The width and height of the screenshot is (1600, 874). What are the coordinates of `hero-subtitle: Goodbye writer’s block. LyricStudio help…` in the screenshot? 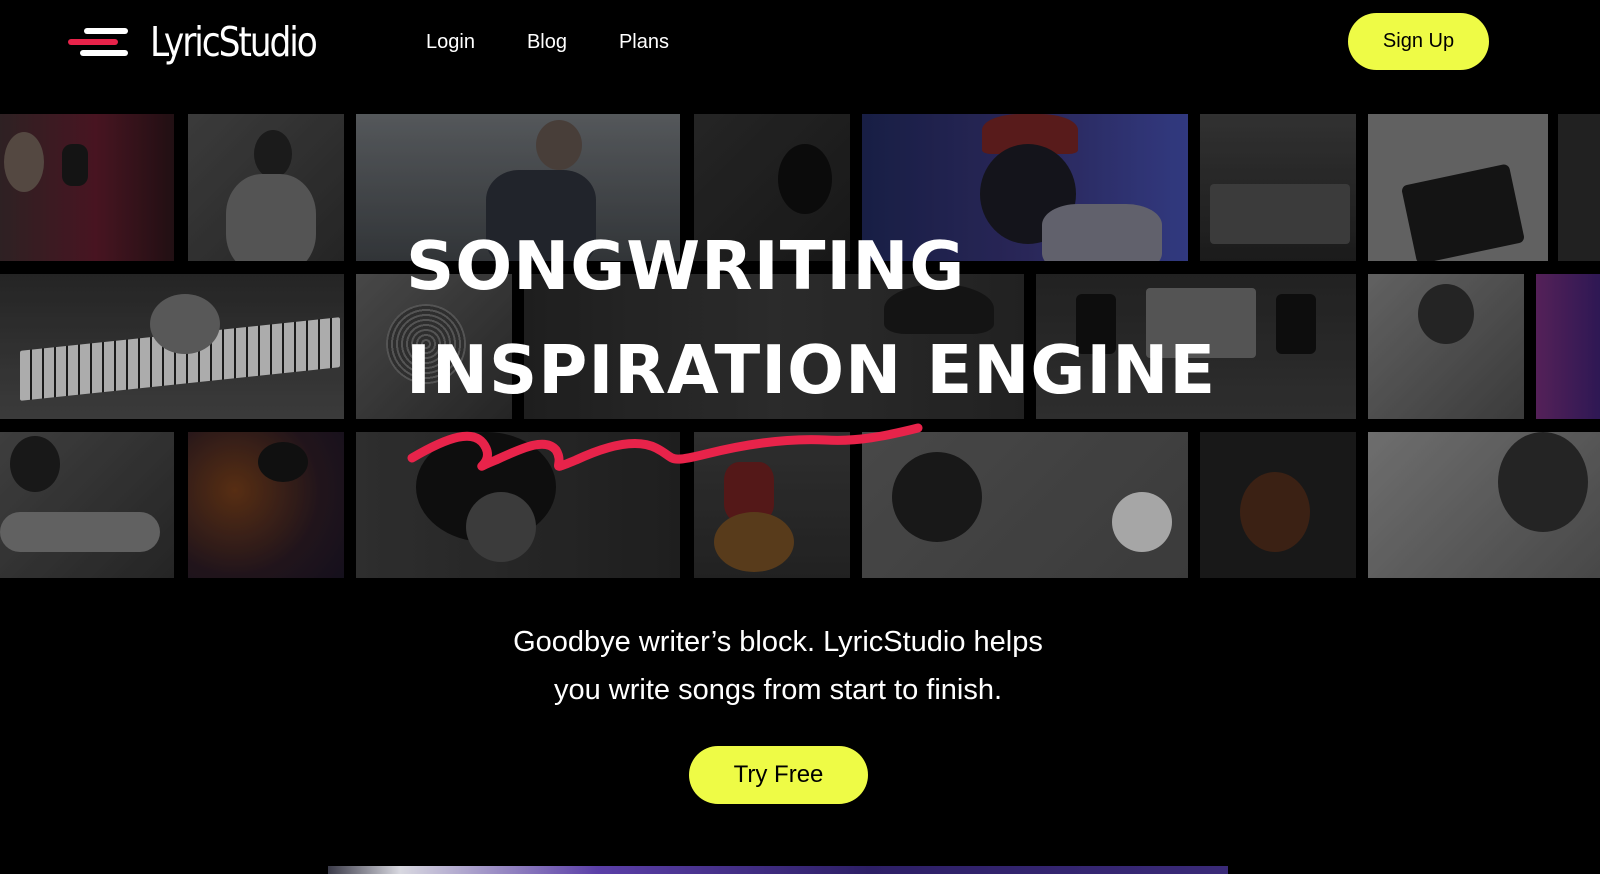 It's located at (778, 666).